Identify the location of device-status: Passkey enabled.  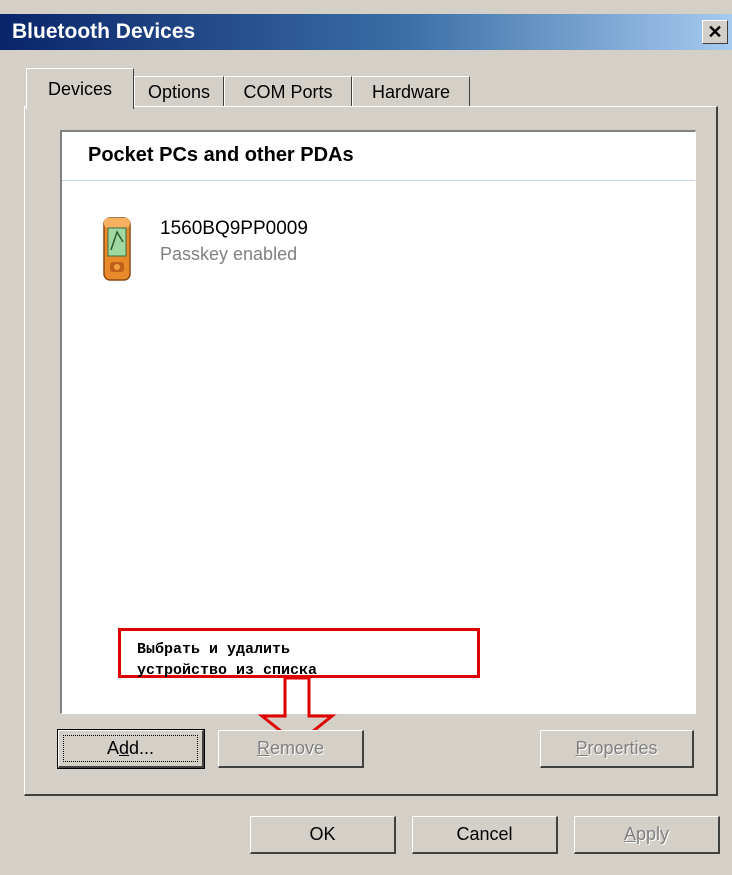
(229, 254).